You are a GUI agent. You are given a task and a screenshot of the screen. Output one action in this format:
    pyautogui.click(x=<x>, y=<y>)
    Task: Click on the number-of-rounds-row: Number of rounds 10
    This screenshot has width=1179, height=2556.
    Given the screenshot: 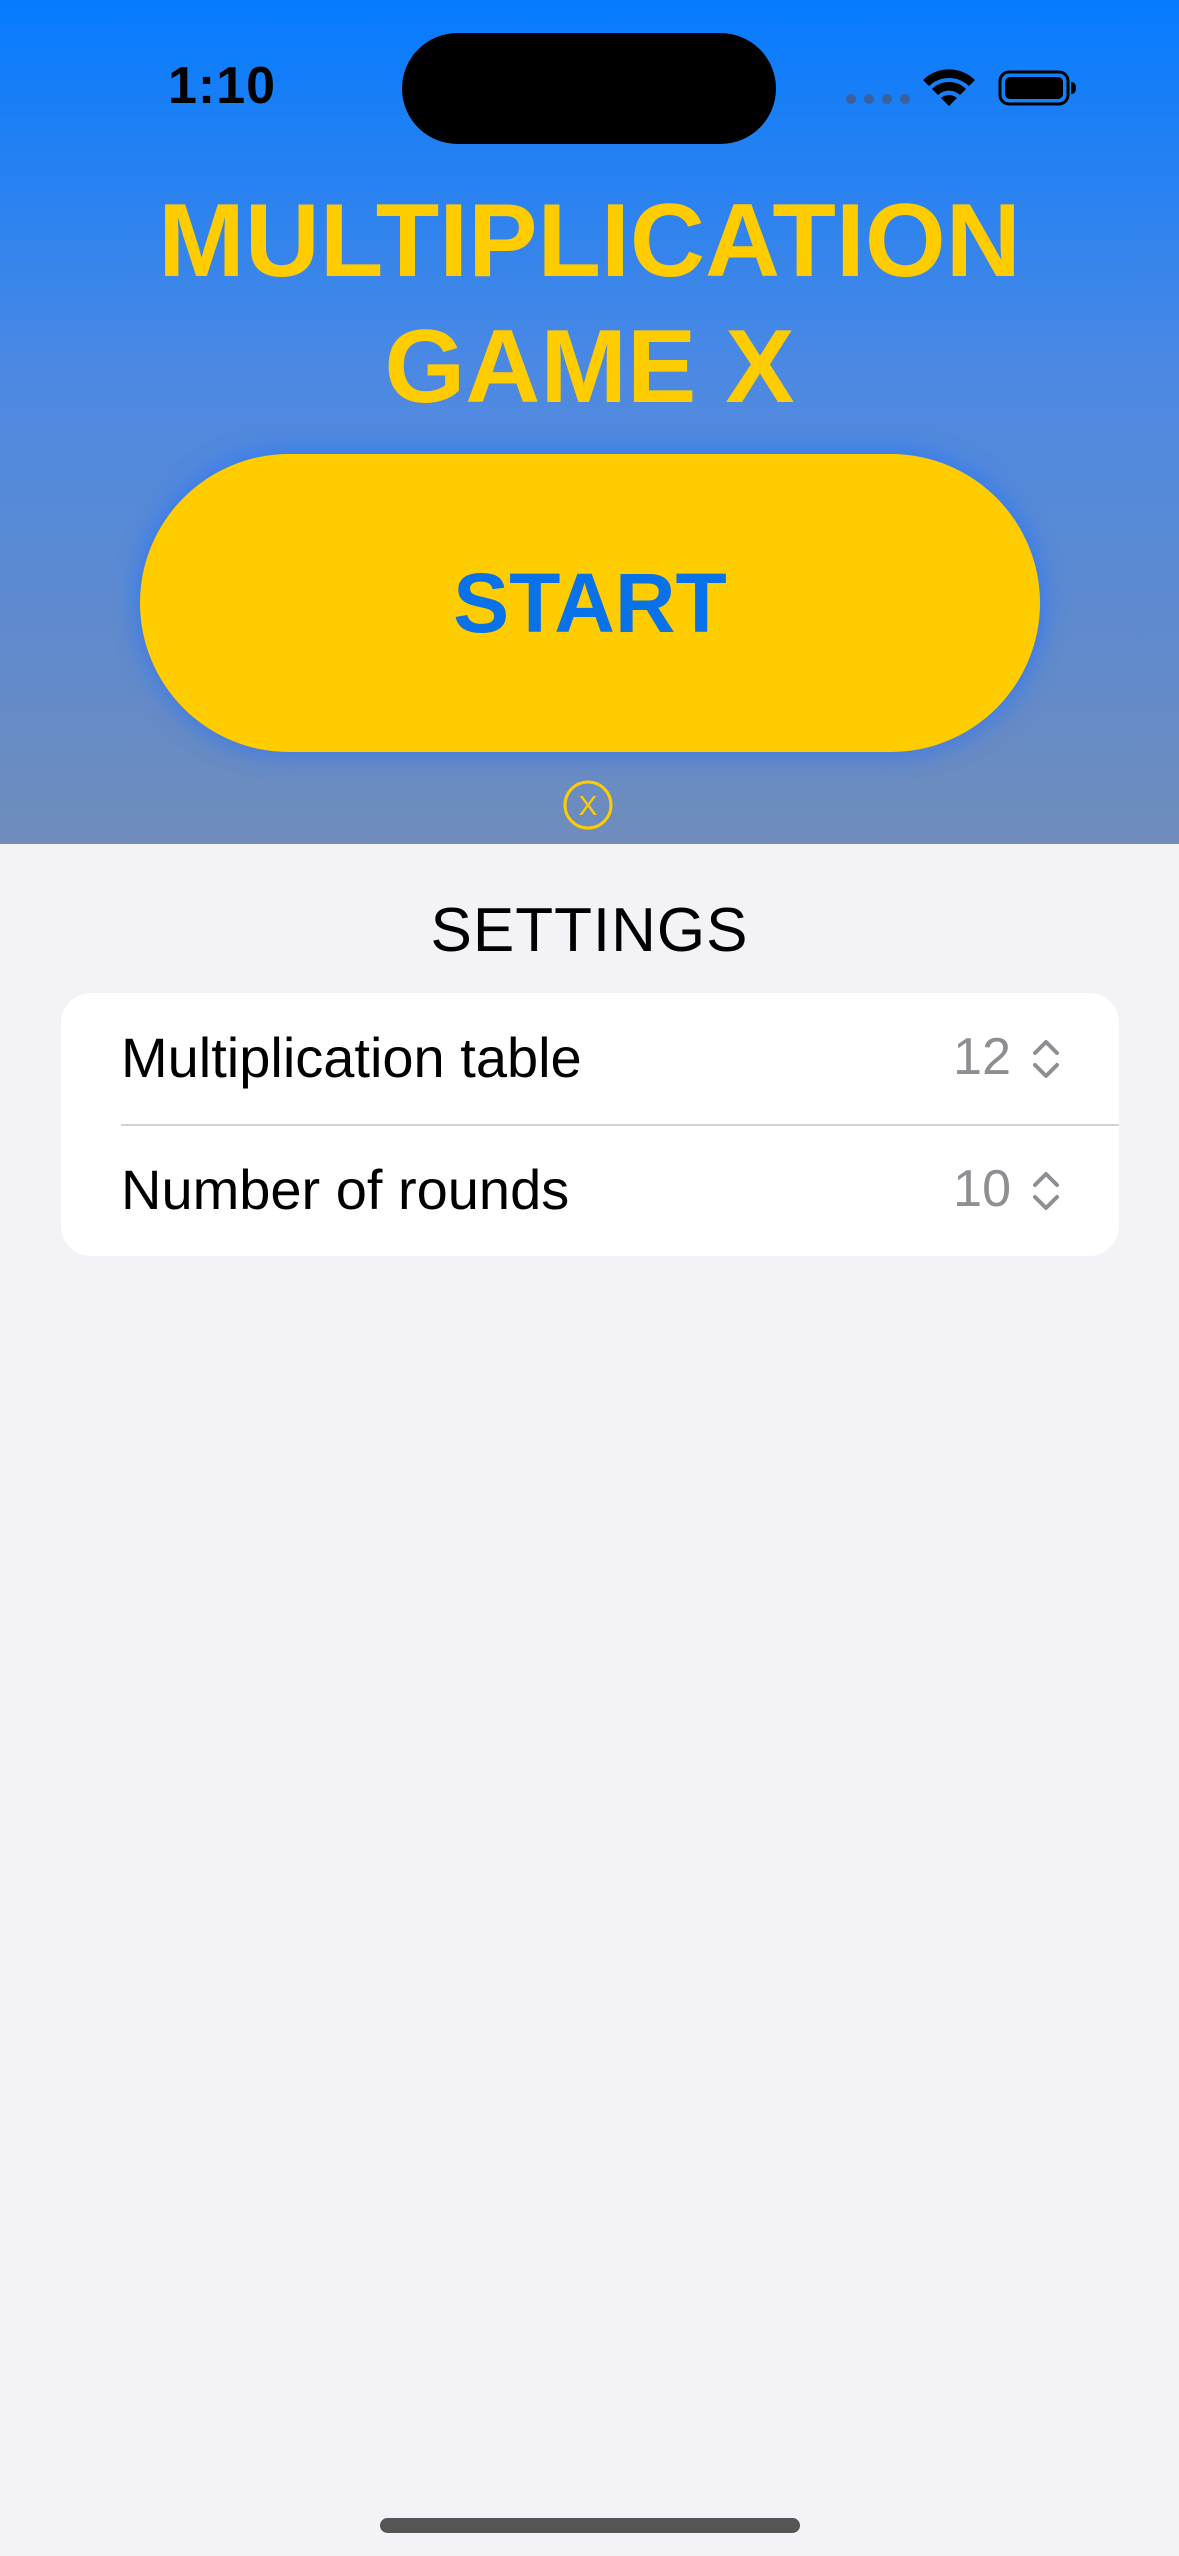 What is the action you would take?
    pyautogui.click(x=590, y=1190)
    